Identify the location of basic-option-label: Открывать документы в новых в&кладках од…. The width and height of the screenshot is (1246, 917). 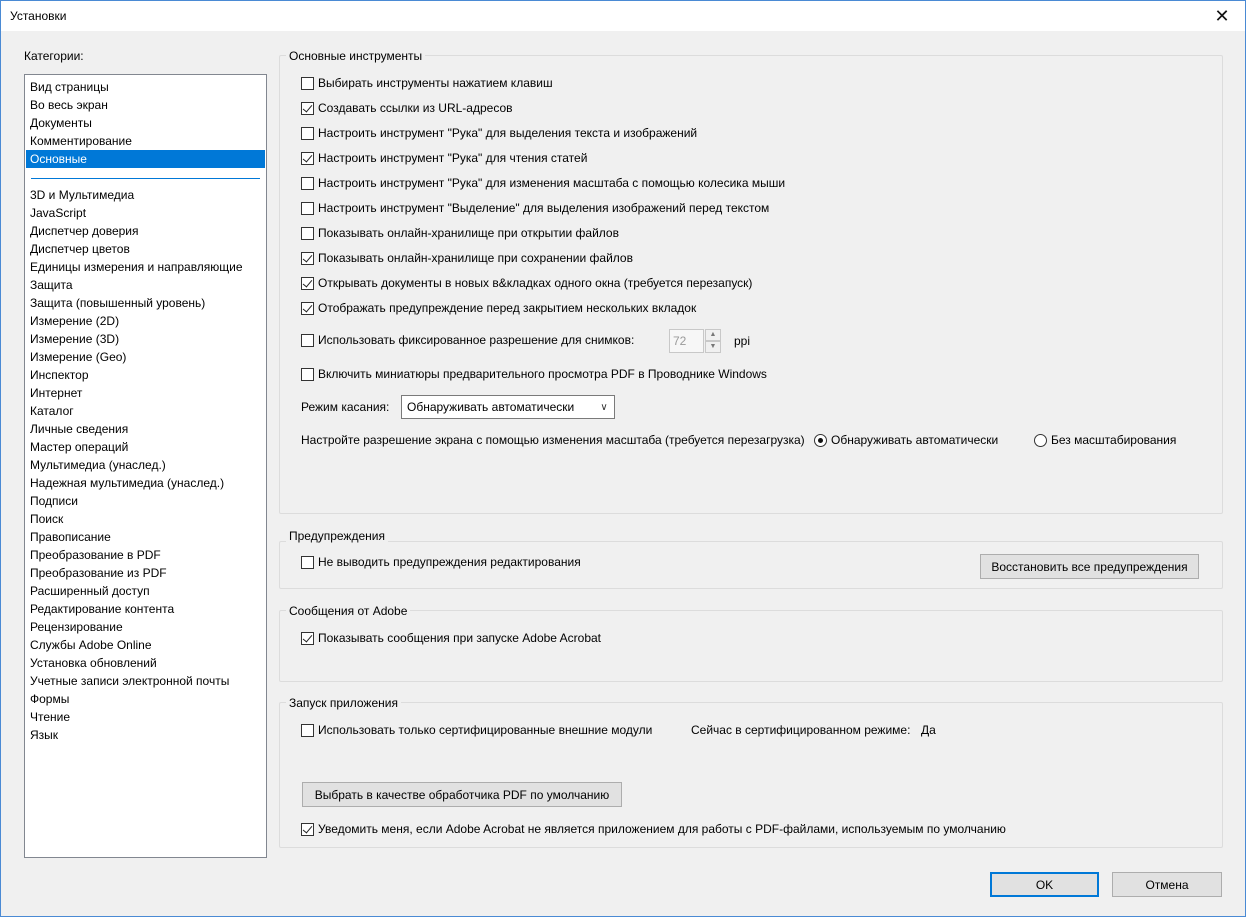
(535, 283).